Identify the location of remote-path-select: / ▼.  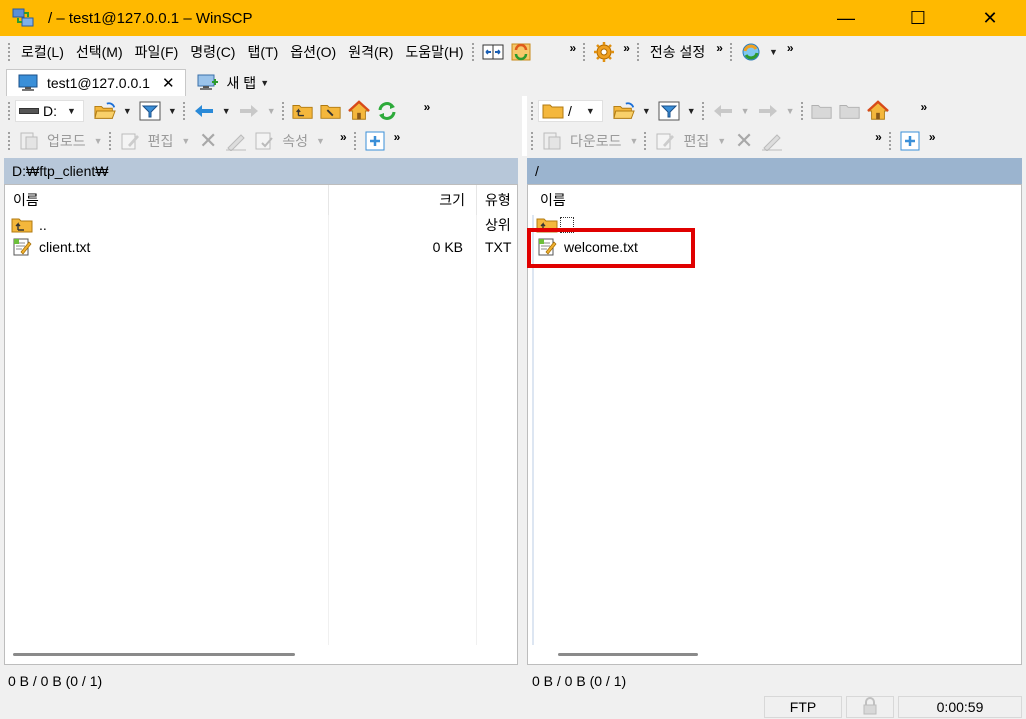
(570, 111).